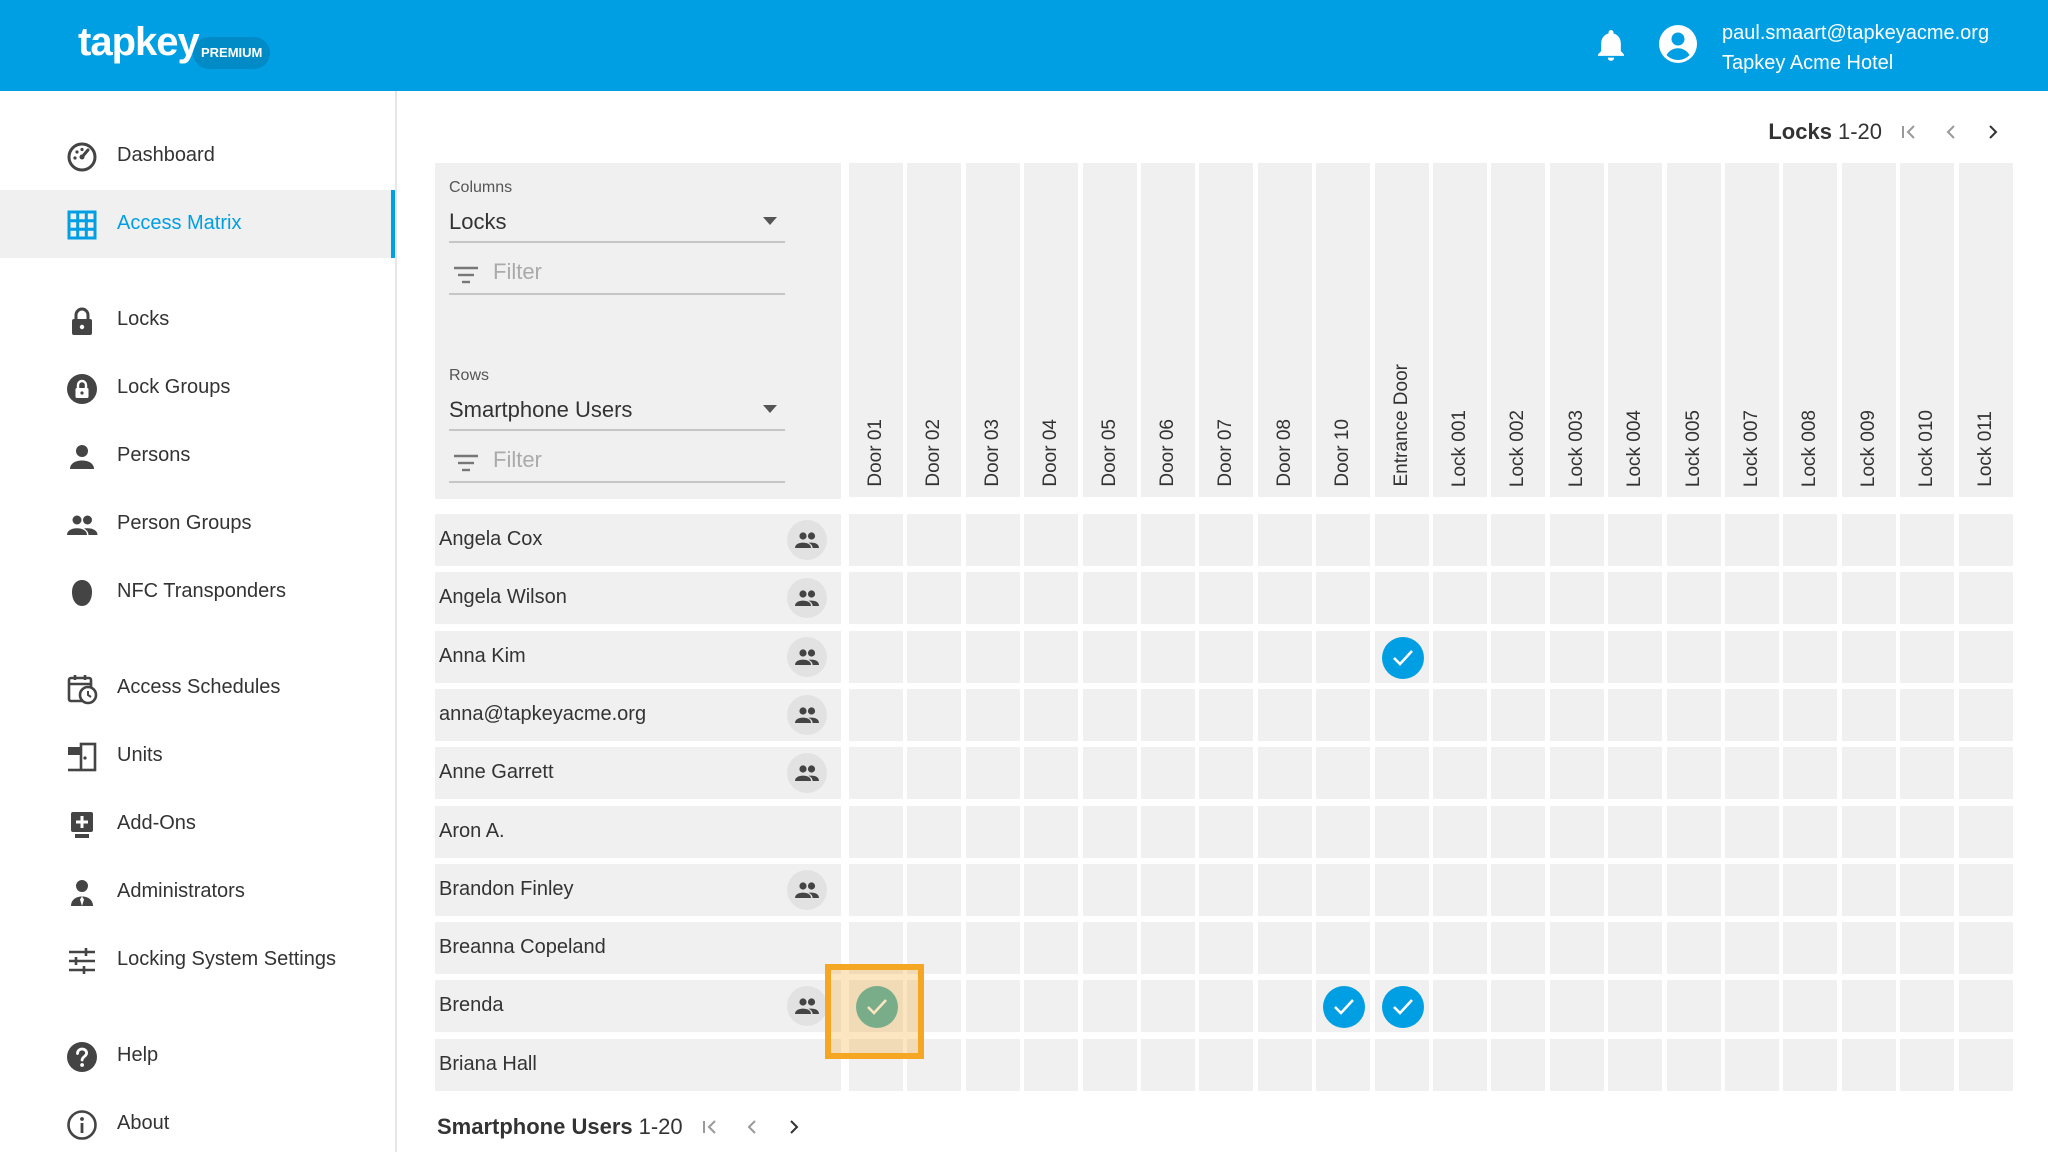 This screenshot has height=1152, width=2048. What do you see at coordinates (197, 756) in the screenshot?
I see `sidebar-item-units: Units` at bounding box center [197, 756].